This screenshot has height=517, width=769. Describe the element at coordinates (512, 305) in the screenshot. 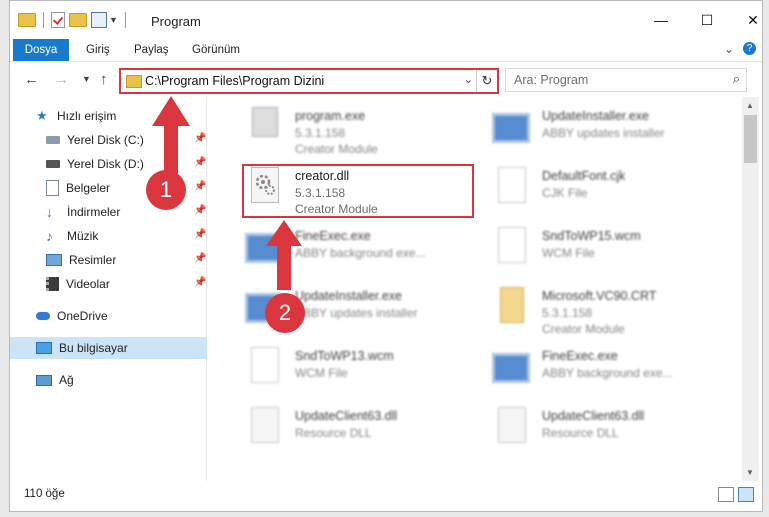

I see `zip-icon` at that location.